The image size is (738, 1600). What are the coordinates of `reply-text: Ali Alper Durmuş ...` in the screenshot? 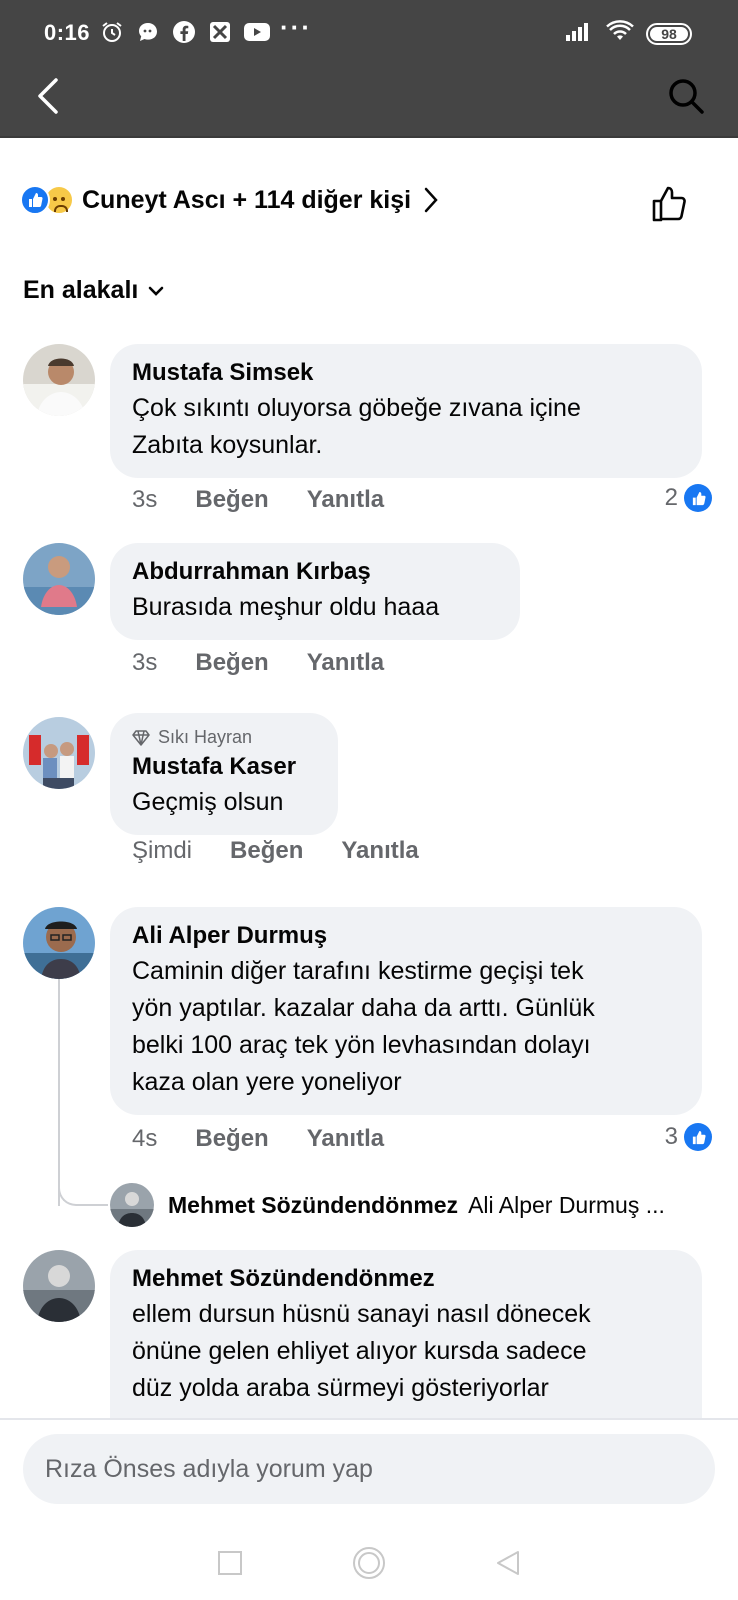 It's located at (566, 1204).